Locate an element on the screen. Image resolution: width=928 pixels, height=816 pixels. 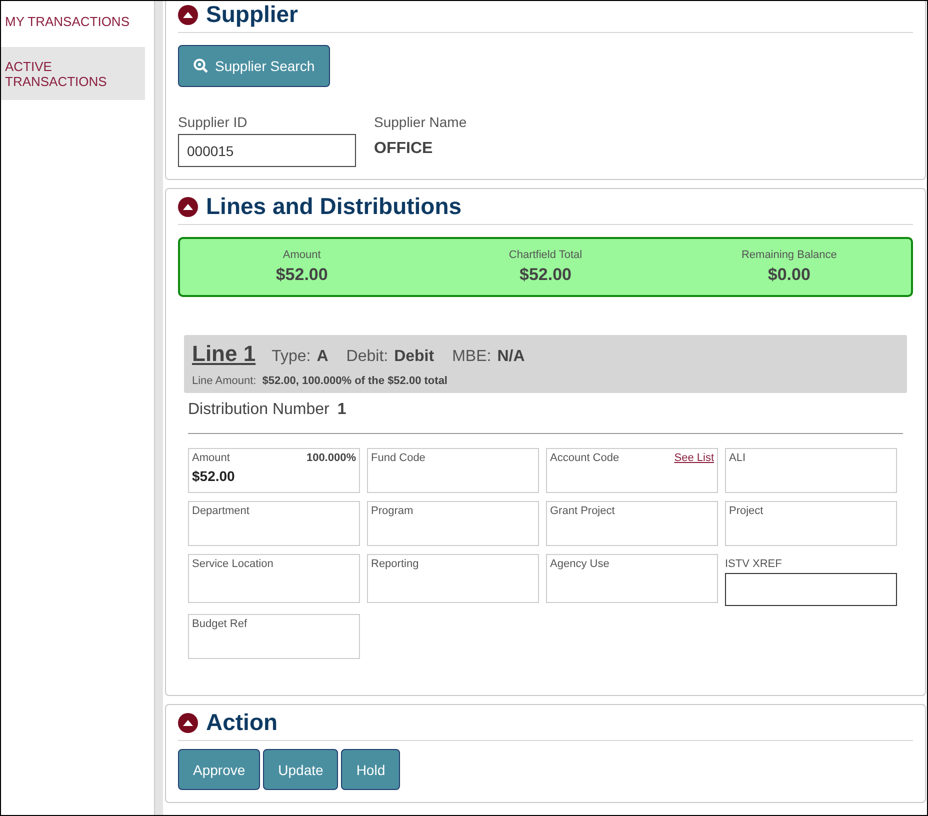
line-title: Line 1 is located at coordinates (224, 354).